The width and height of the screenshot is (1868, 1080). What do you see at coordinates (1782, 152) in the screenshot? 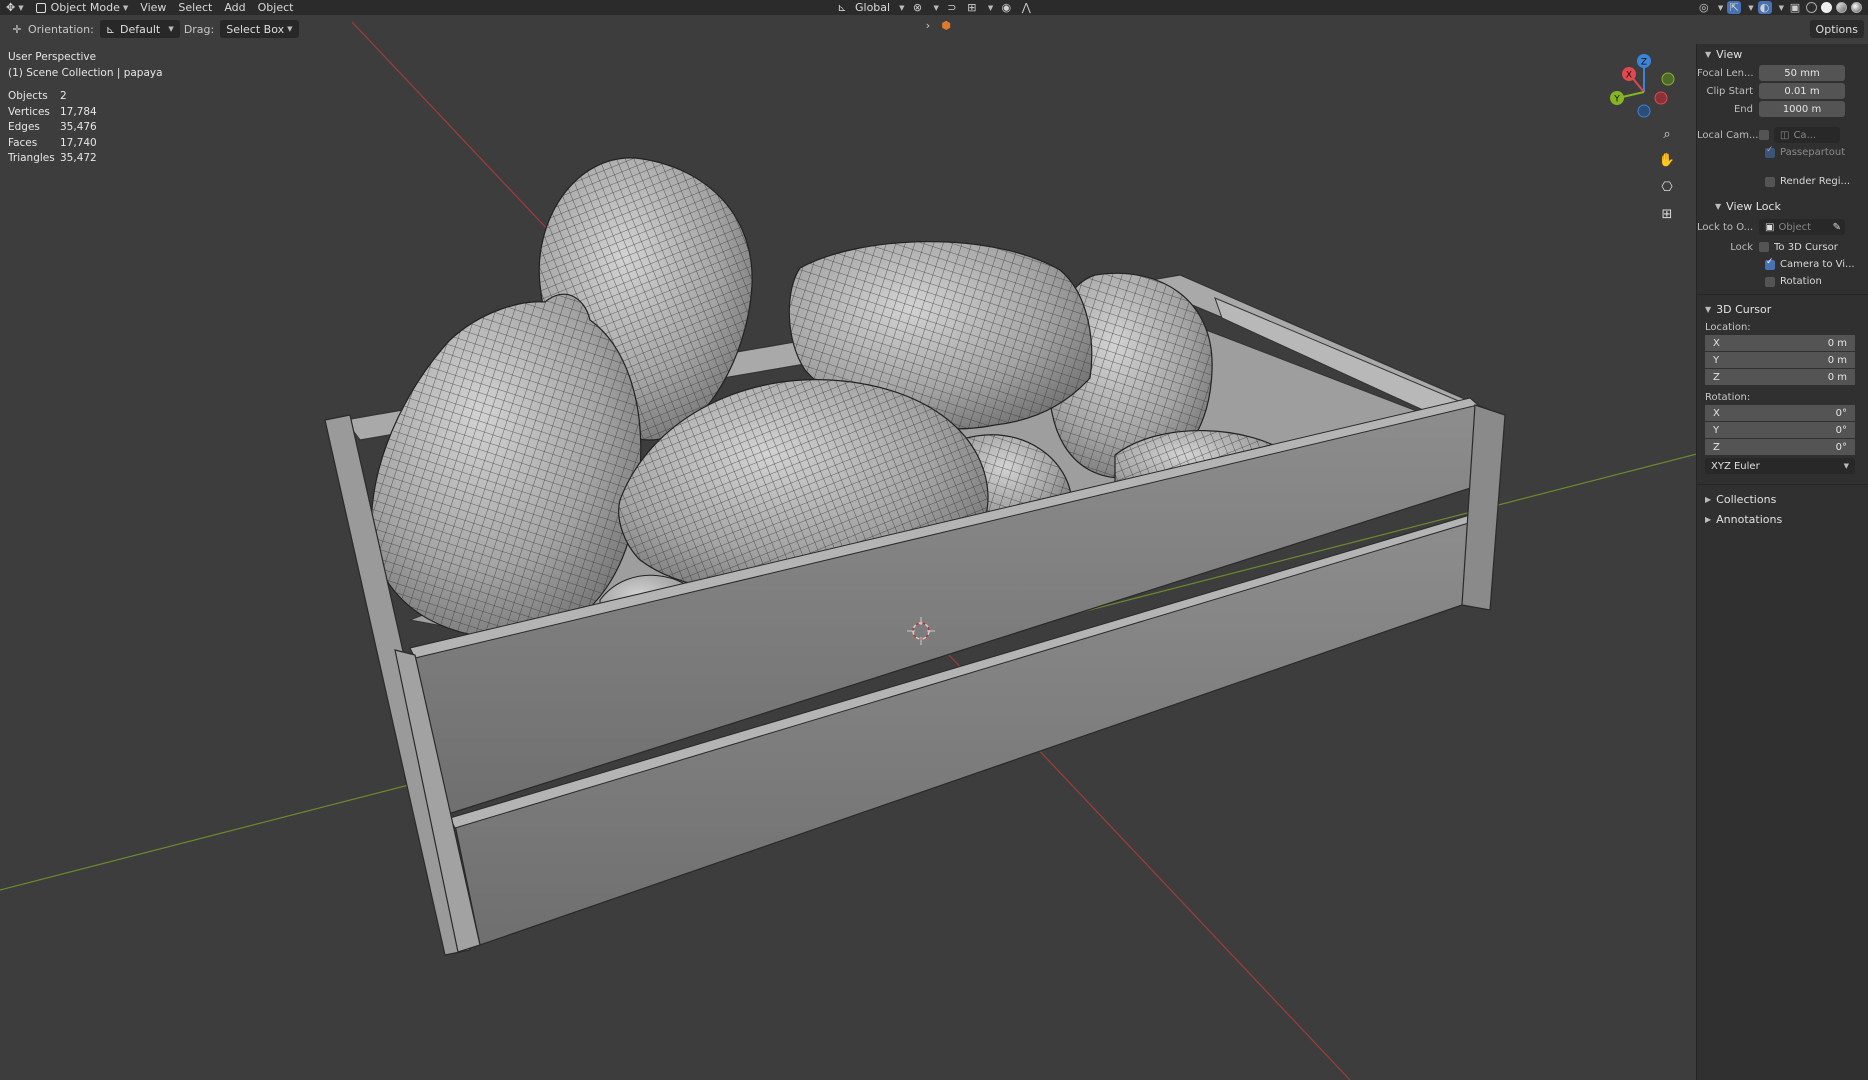
I see `passepartout-row: Passepartout` at bounding box center [1782, 152].